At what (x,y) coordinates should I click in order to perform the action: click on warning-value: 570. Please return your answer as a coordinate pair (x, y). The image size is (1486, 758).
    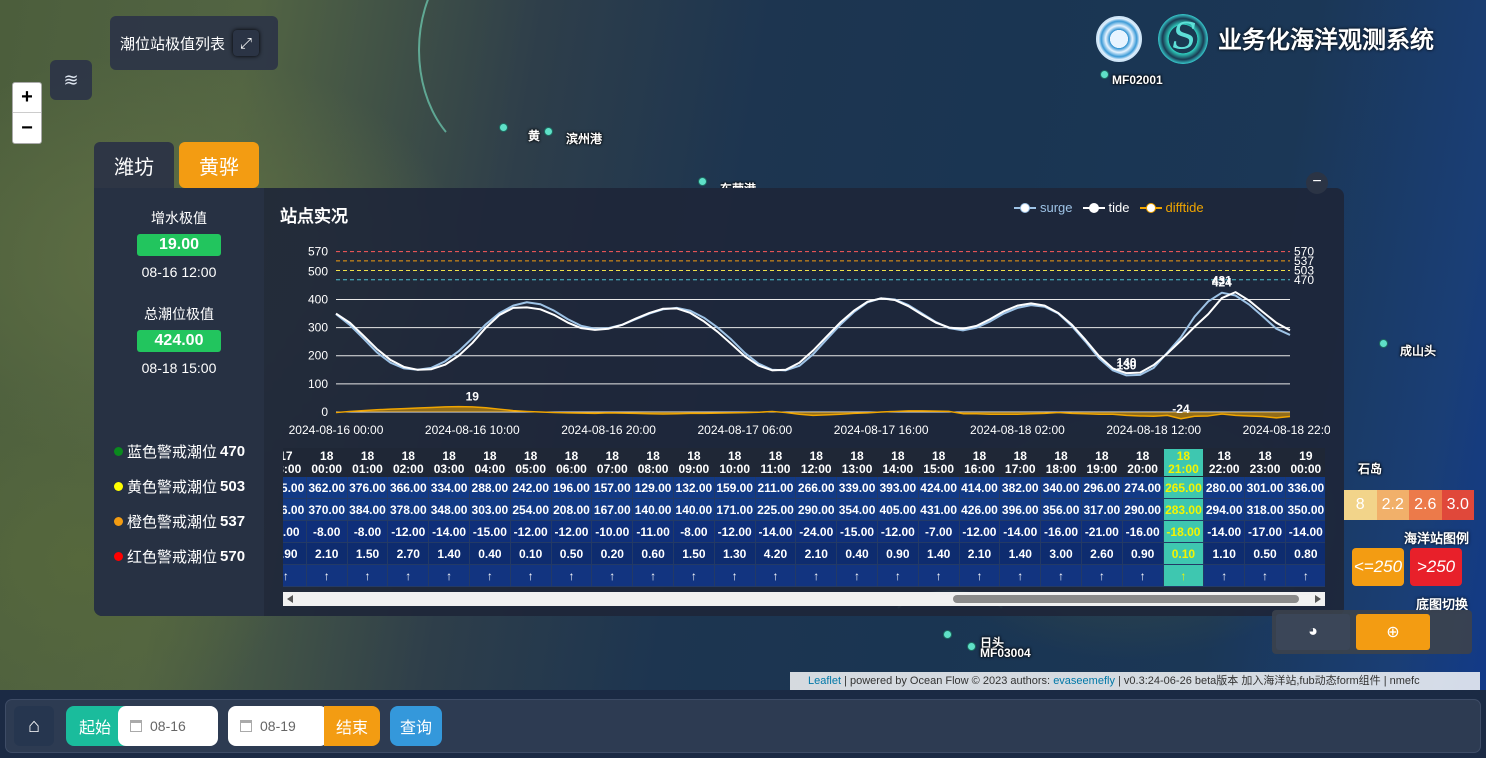
    Looking at the image, I should click on (233, 556).